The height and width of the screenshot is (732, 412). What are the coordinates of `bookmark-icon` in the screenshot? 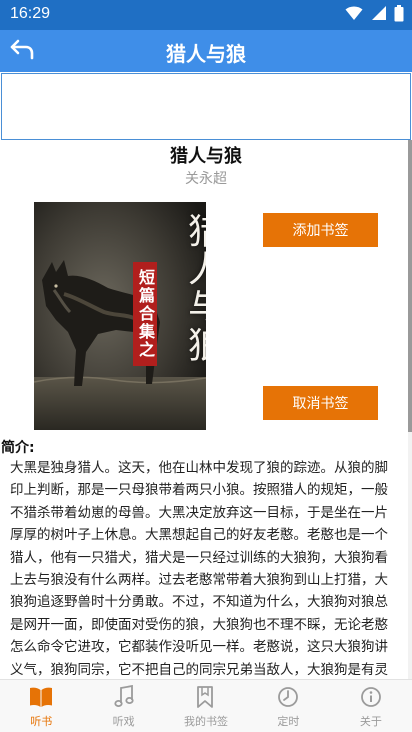 It's located at (206, 697).